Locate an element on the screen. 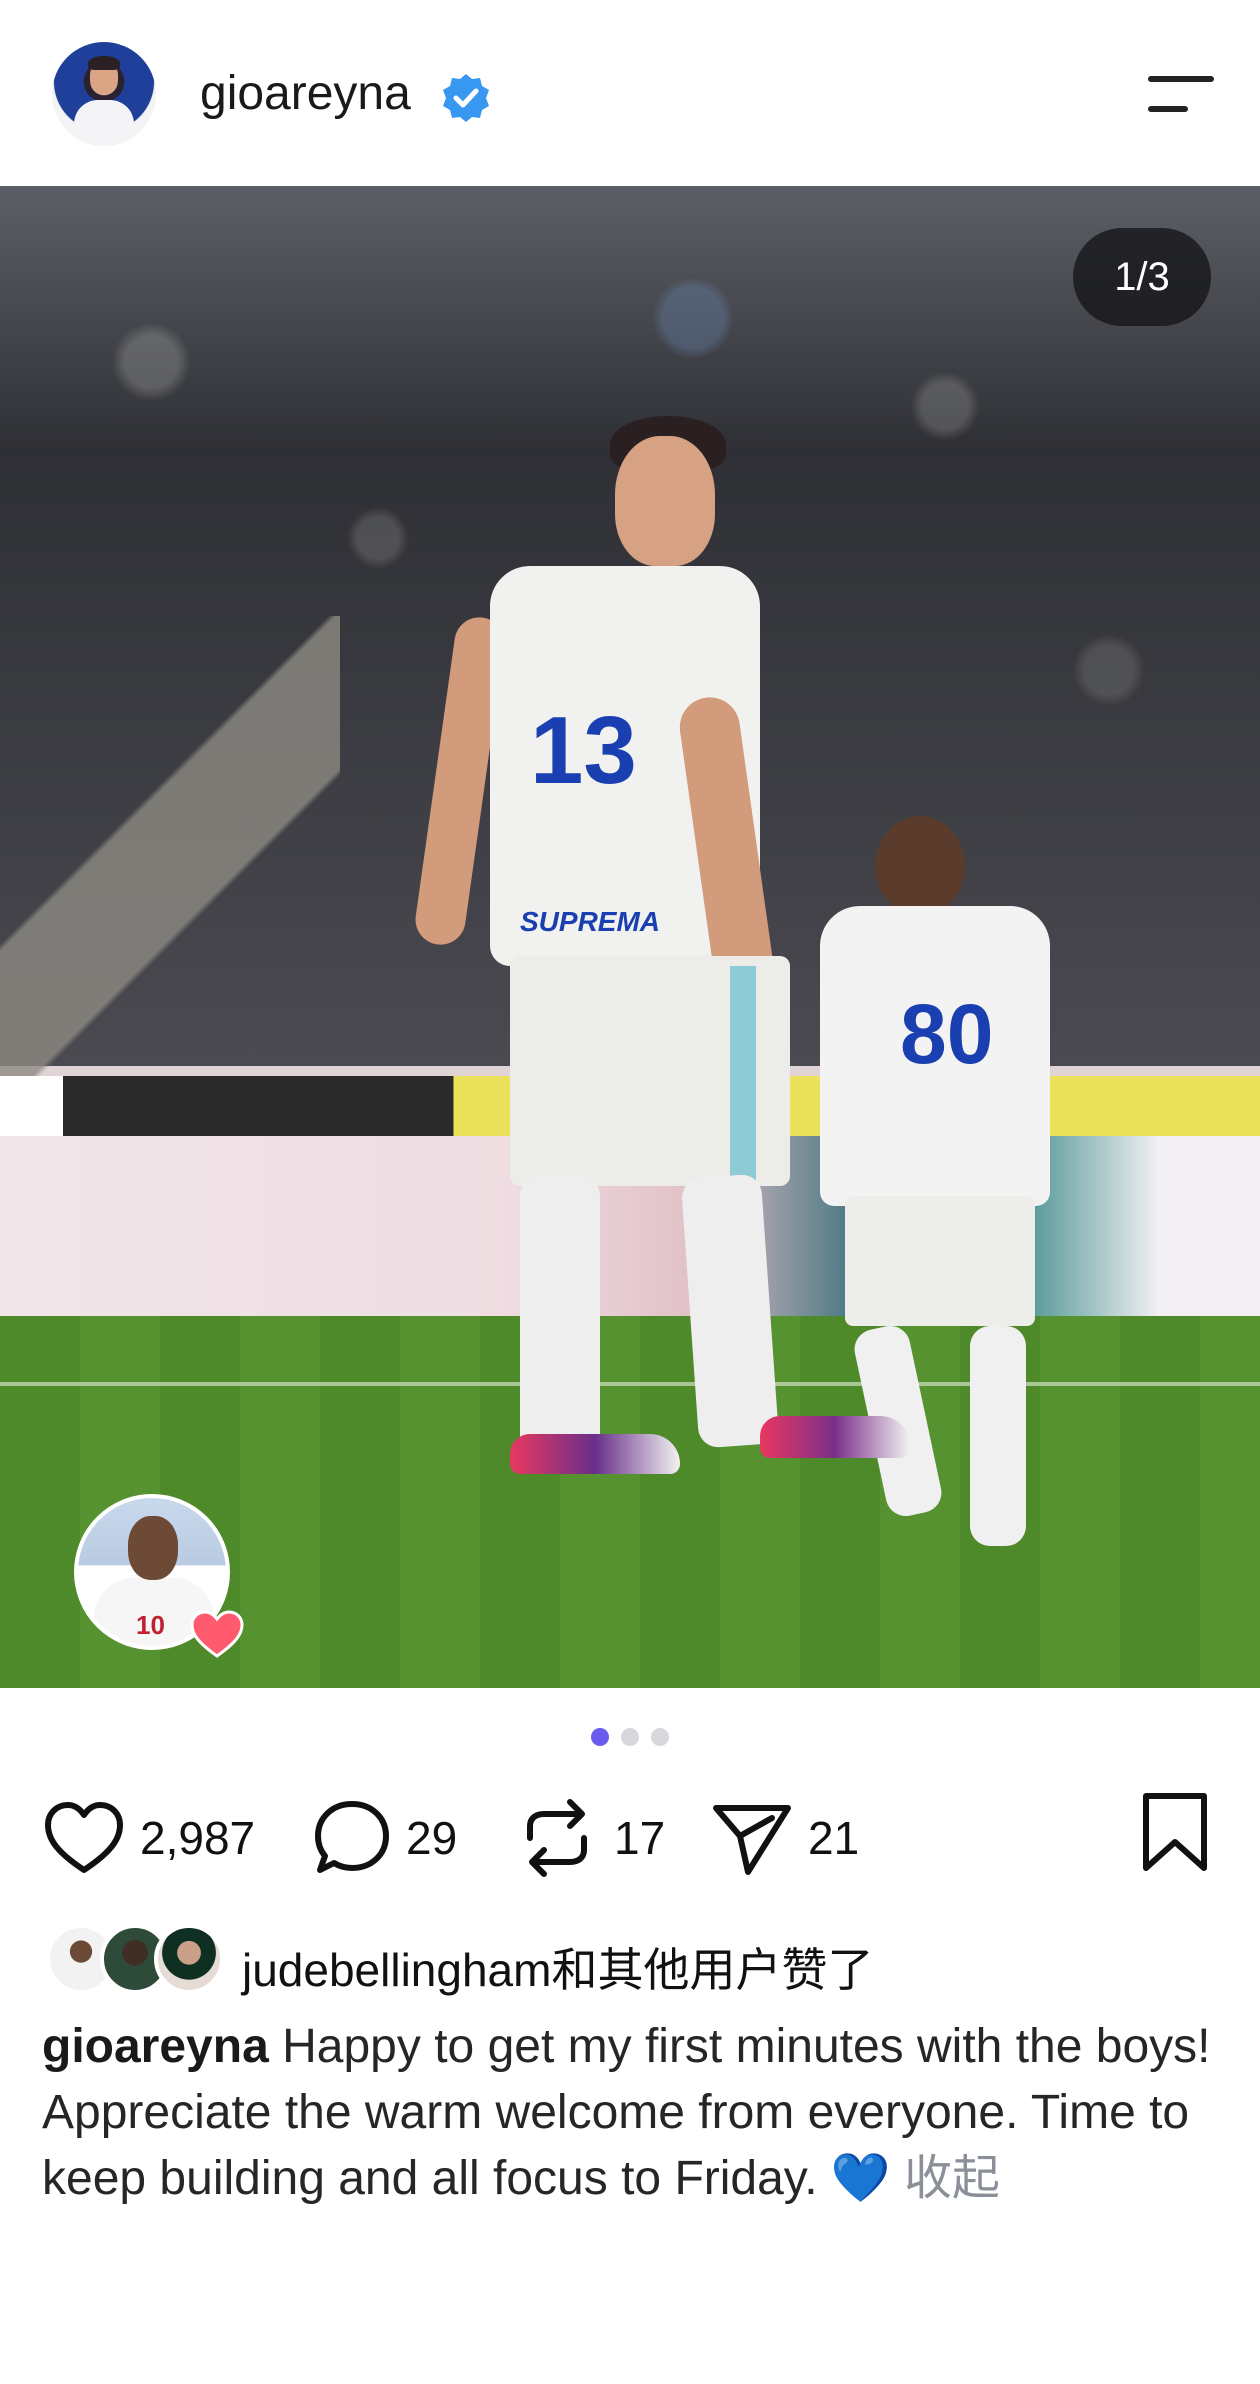 Image resolution: width=1260 pixels, height=2384 pixels. liker-avatar-face is located at coordinates (153, 1548).